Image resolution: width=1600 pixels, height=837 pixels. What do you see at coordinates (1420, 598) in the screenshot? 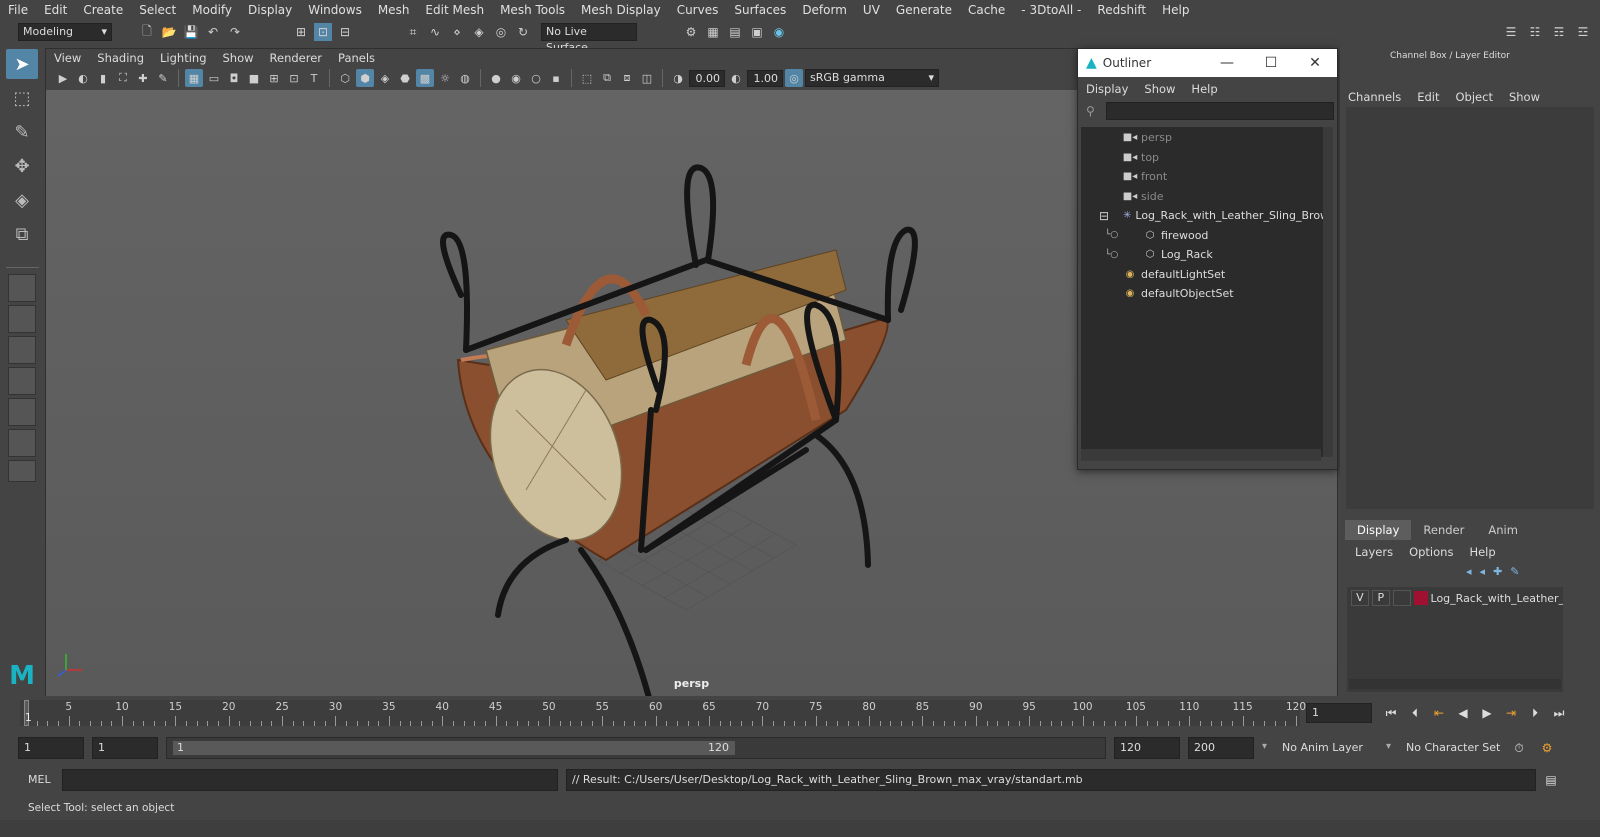
I see `layer-color-swatch` at bounding box center [1420, 598].